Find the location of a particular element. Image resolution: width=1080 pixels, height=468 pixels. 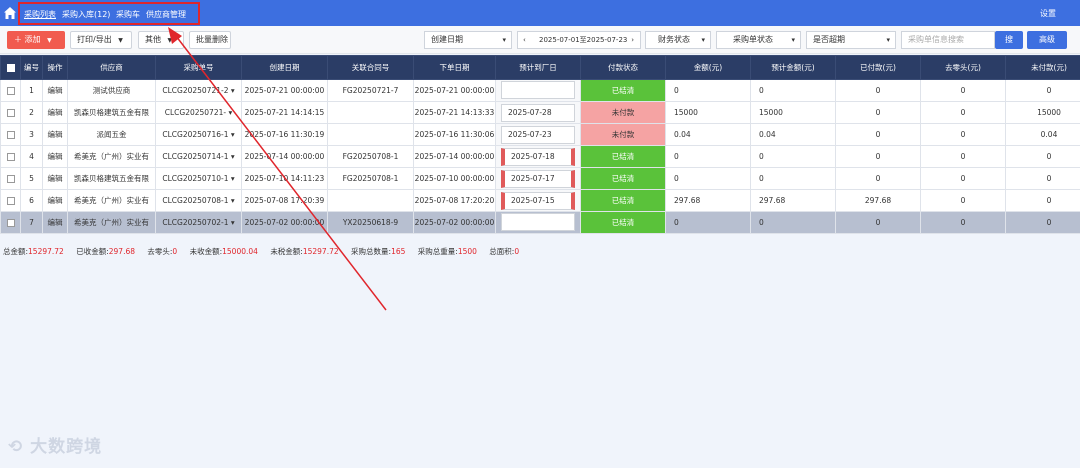

cell-paid: 297.68 is located at coordinates (878, 200).